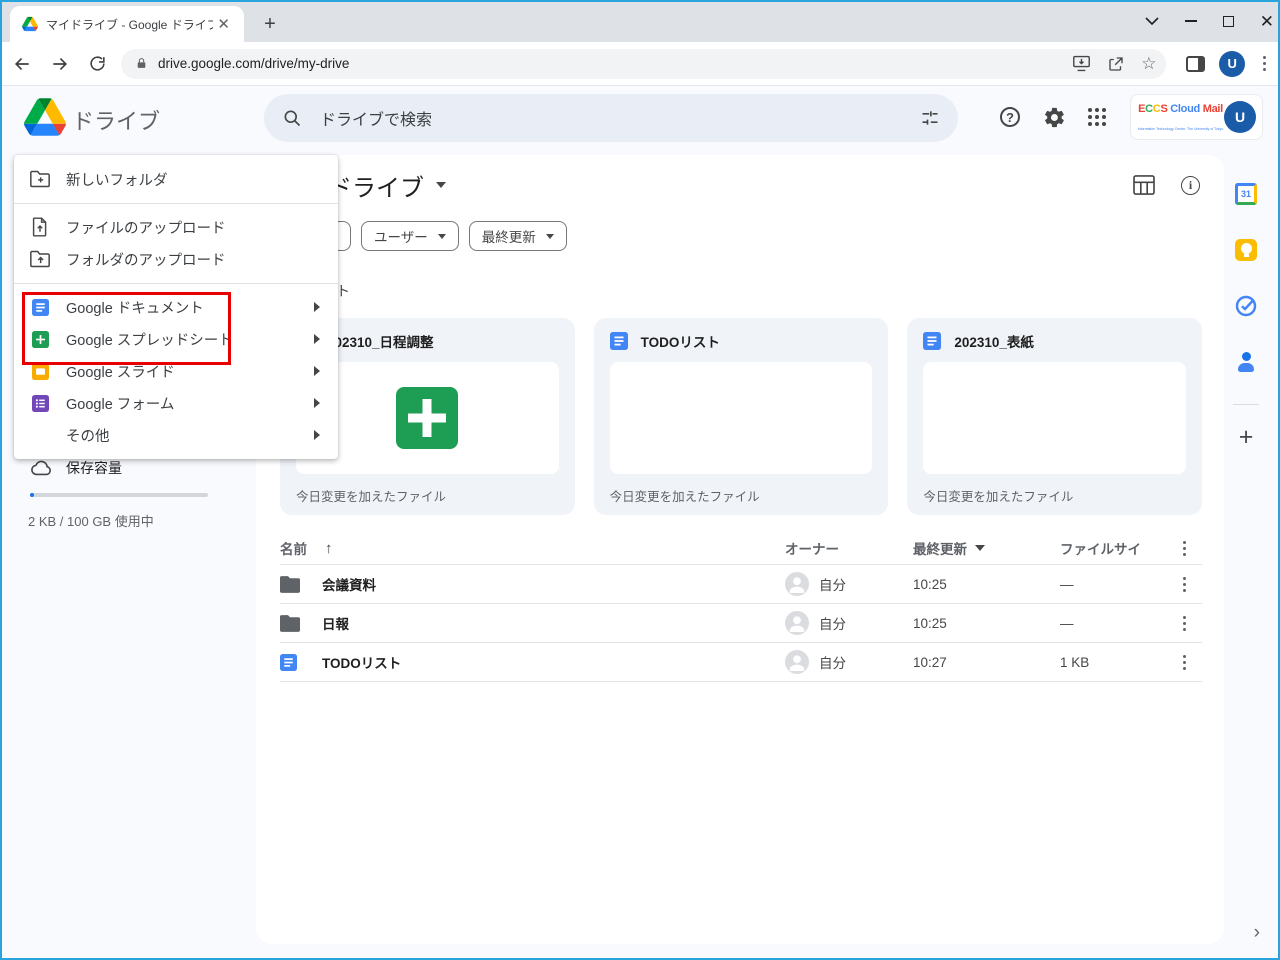 The image size is (1280, 960). What do you see at coordinates (293, 548) in the screenshot?
I see `col-name-header: 名前` at bounding box center [293, 548].